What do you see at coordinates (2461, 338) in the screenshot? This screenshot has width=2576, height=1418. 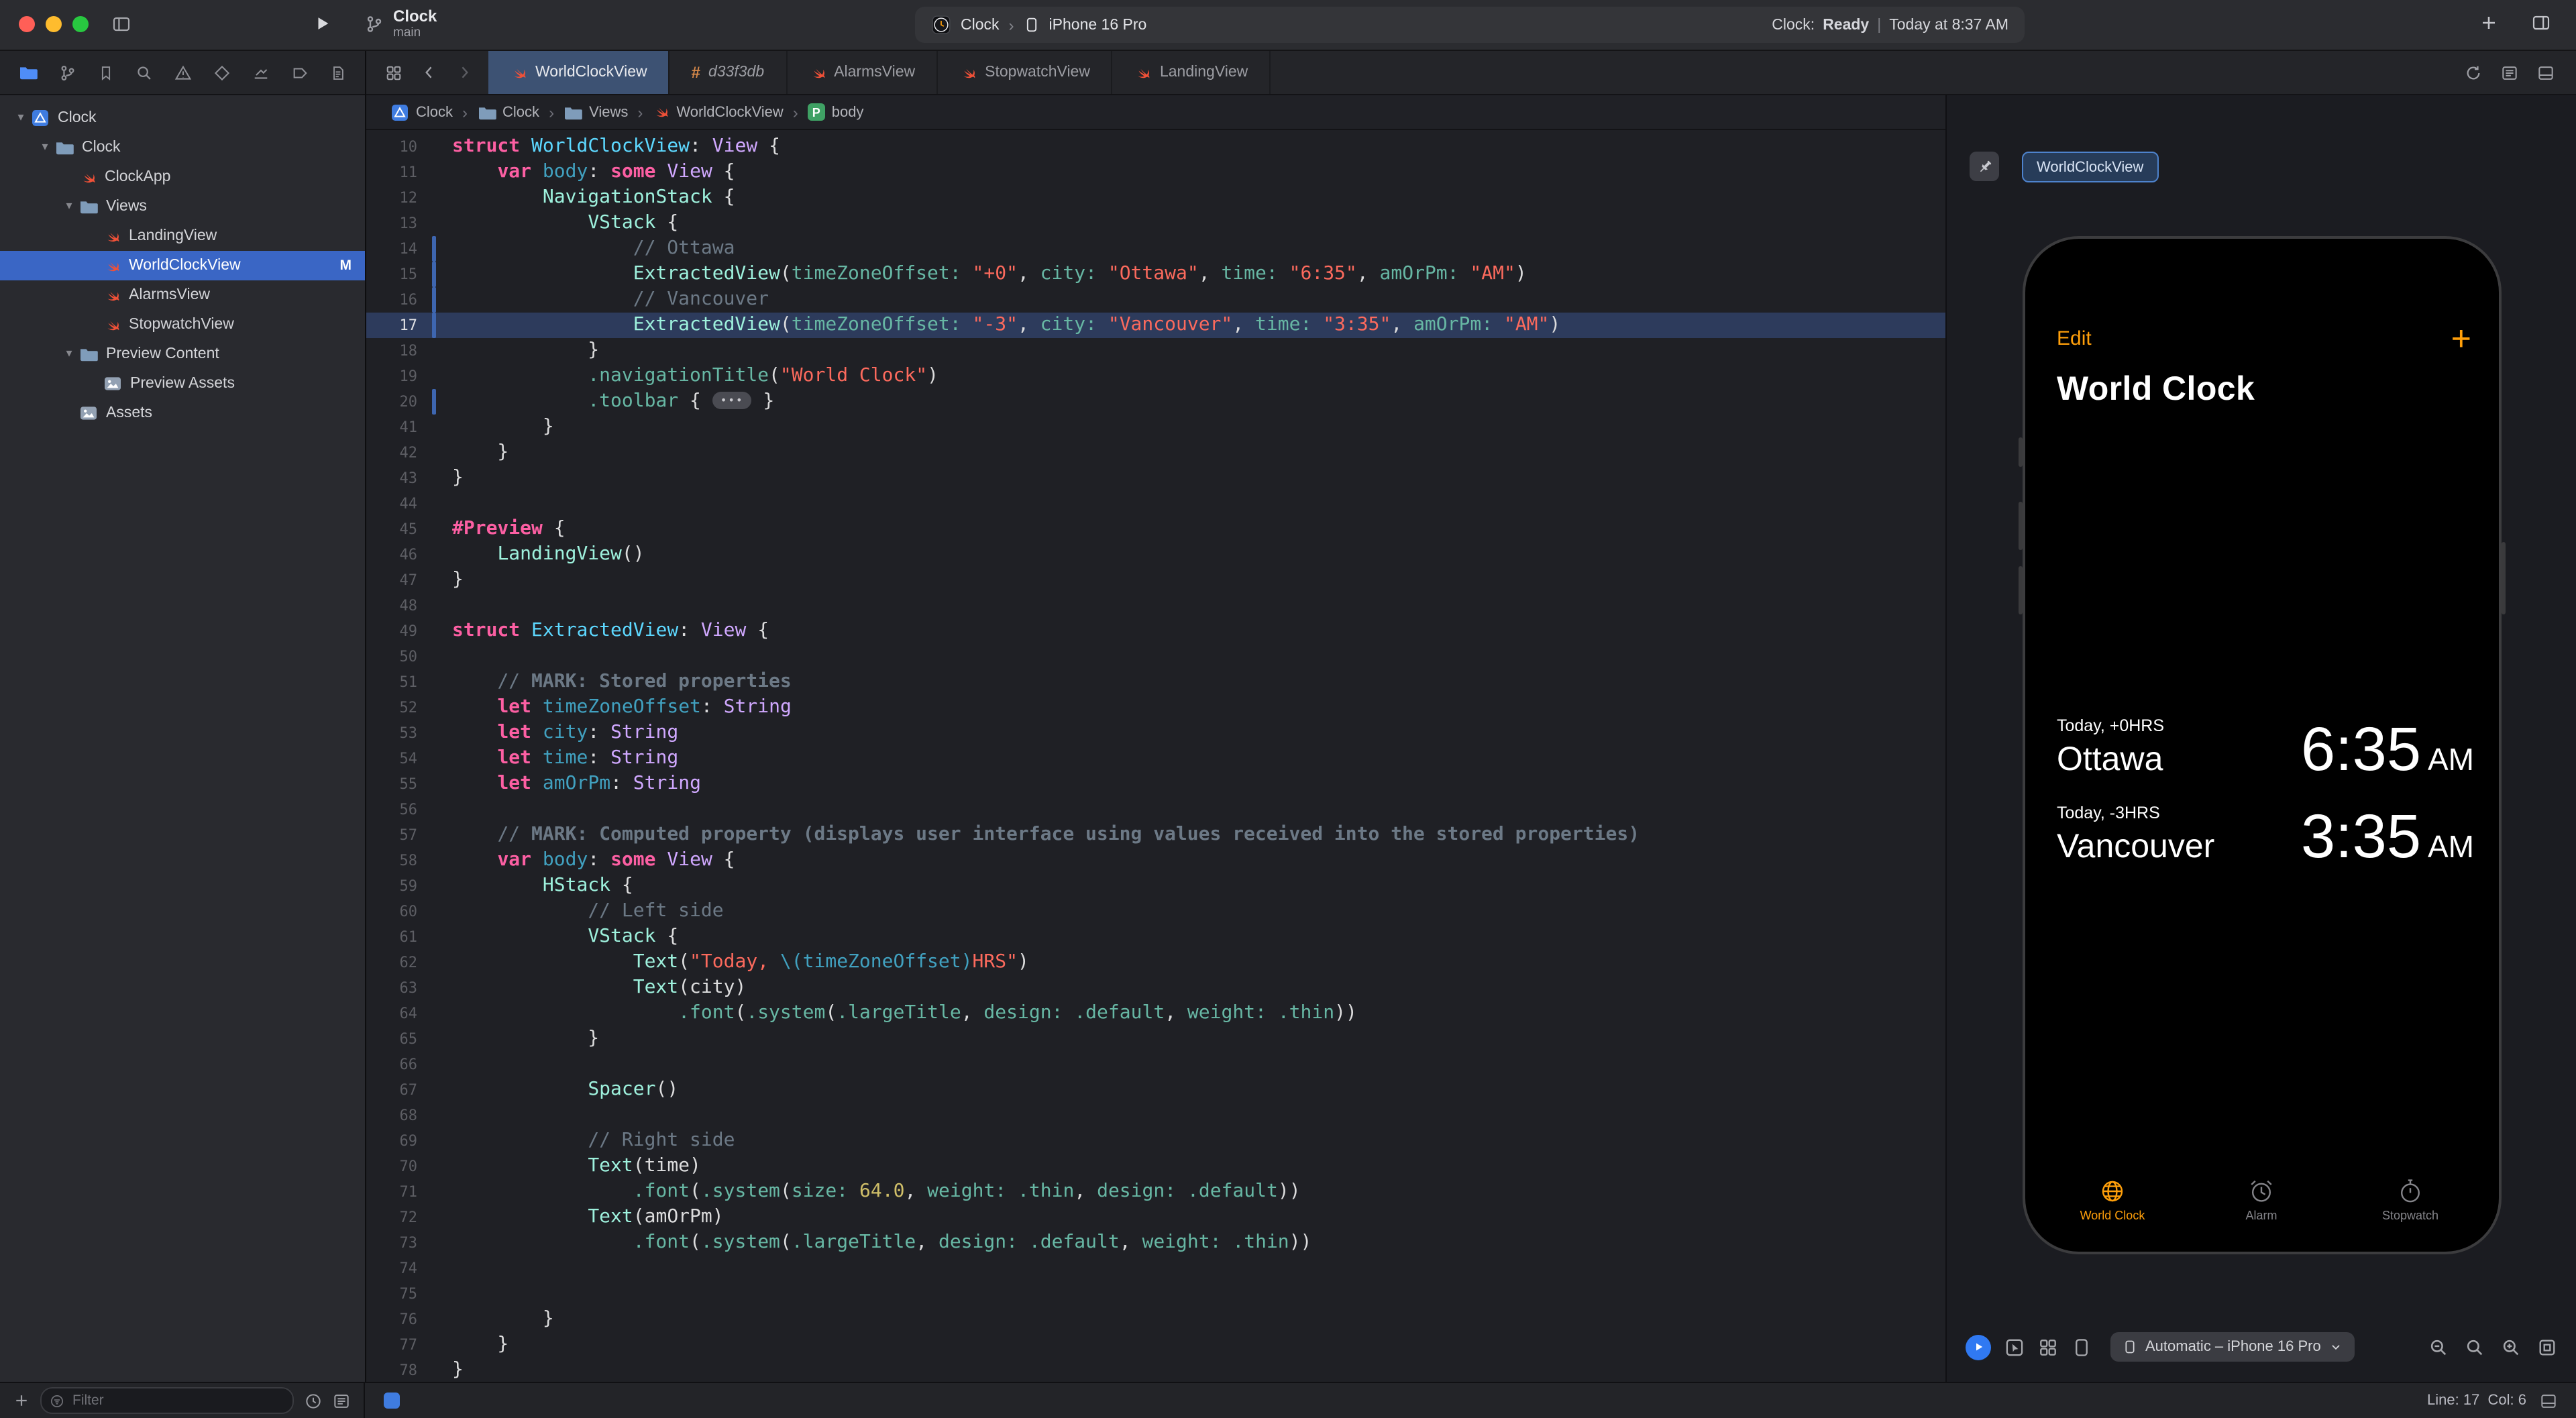 I see `add-clock-button: +` at bounding box center [2461, 338].